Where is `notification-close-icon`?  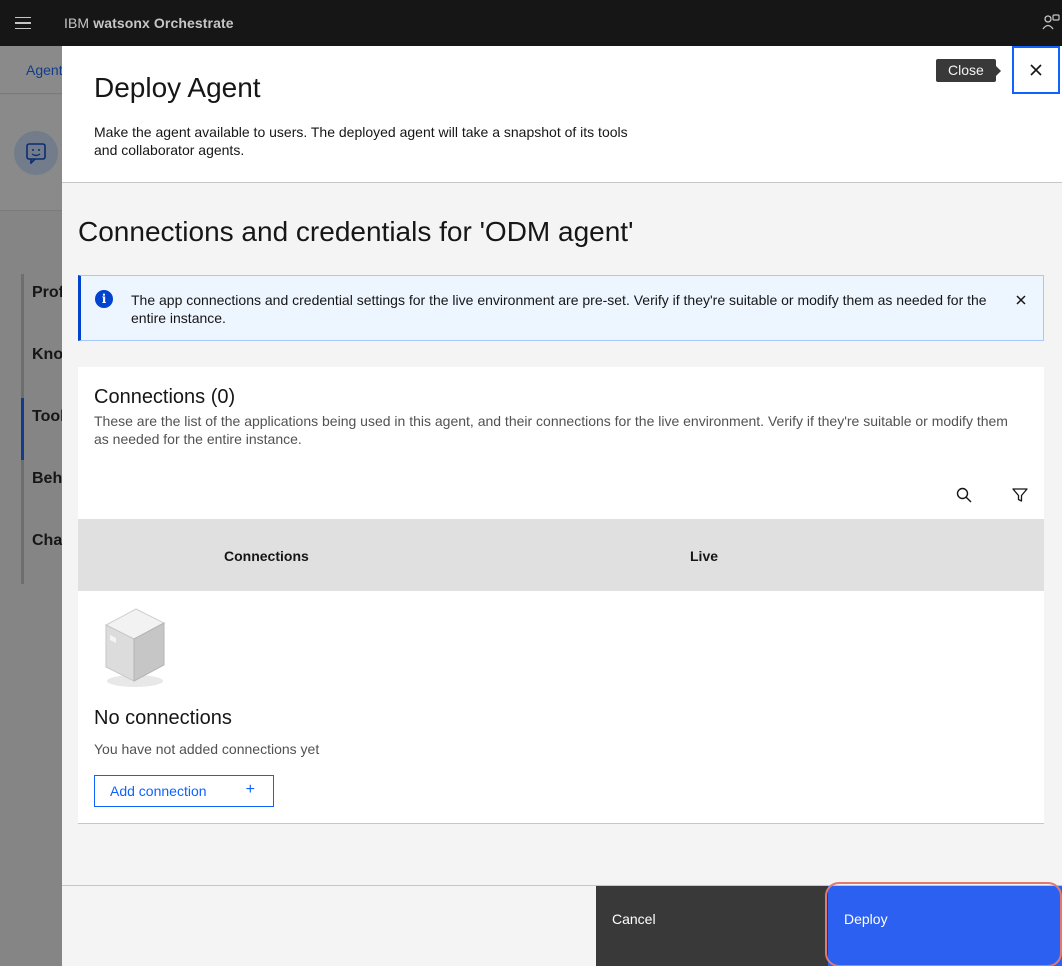
notification-close-icon is located at coordinates (1021, 300).